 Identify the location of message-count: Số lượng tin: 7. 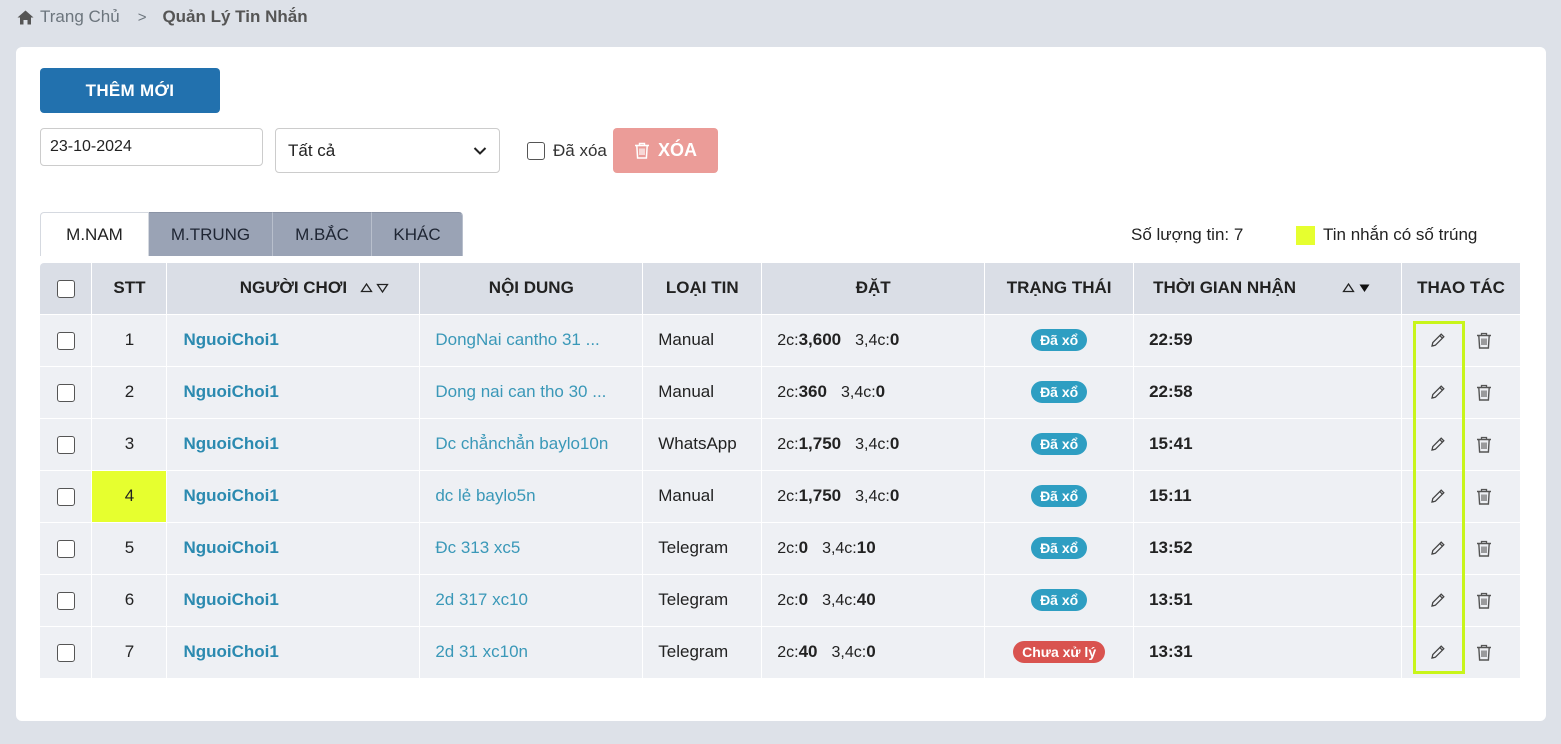
(1187, 234).